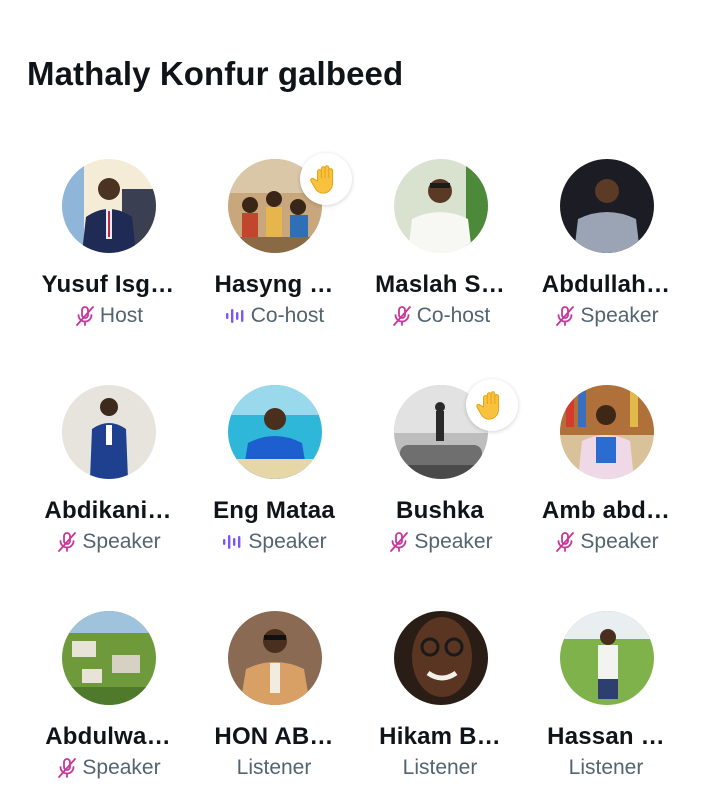 The width and height of the screenshot is (709, 796). I want to click on participant-12: Hassan … Listener, so click(606, 703).